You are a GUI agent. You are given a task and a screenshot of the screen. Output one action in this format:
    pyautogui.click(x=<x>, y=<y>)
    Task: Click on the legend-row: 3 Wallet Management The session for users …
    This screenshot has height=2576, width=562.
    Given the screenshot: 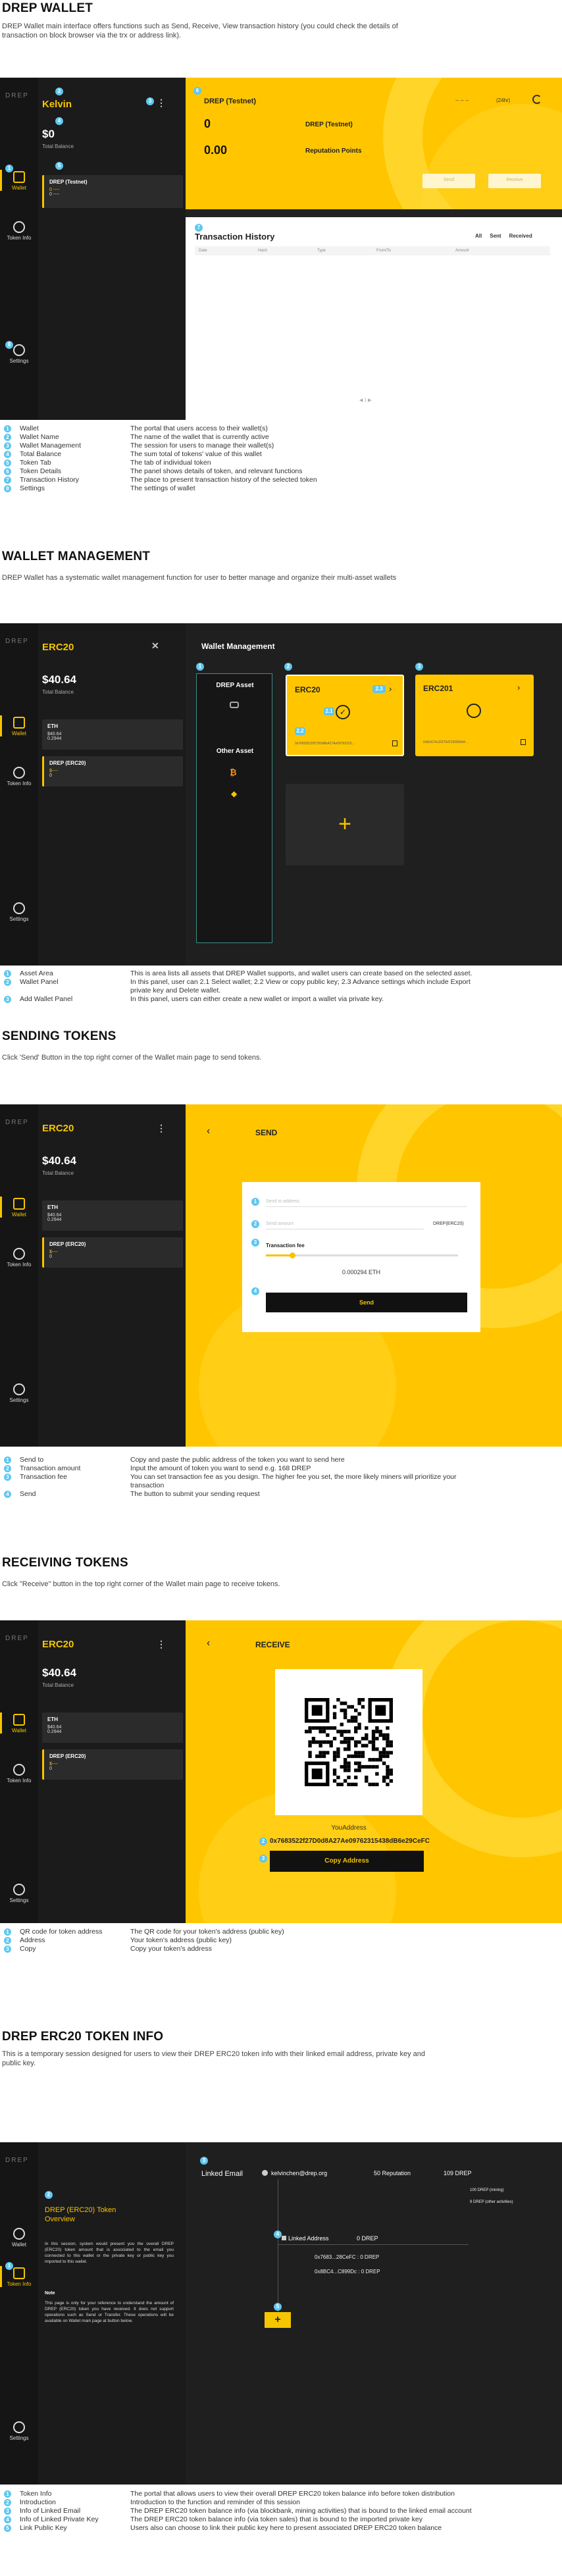 What is the action you would take?
    pyautogui.click(x=281, y=446)
    